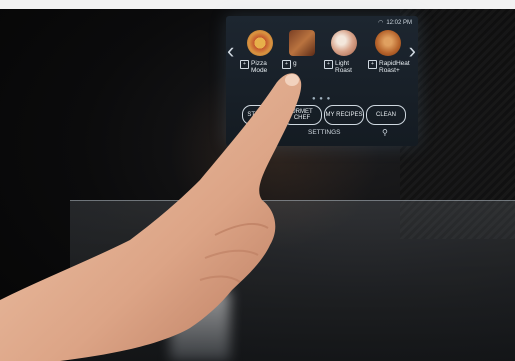 Image resolution: width=515 pixels, height=361 pixels. I want to click on chevron-left-icon: ‹, so click(230, 51).